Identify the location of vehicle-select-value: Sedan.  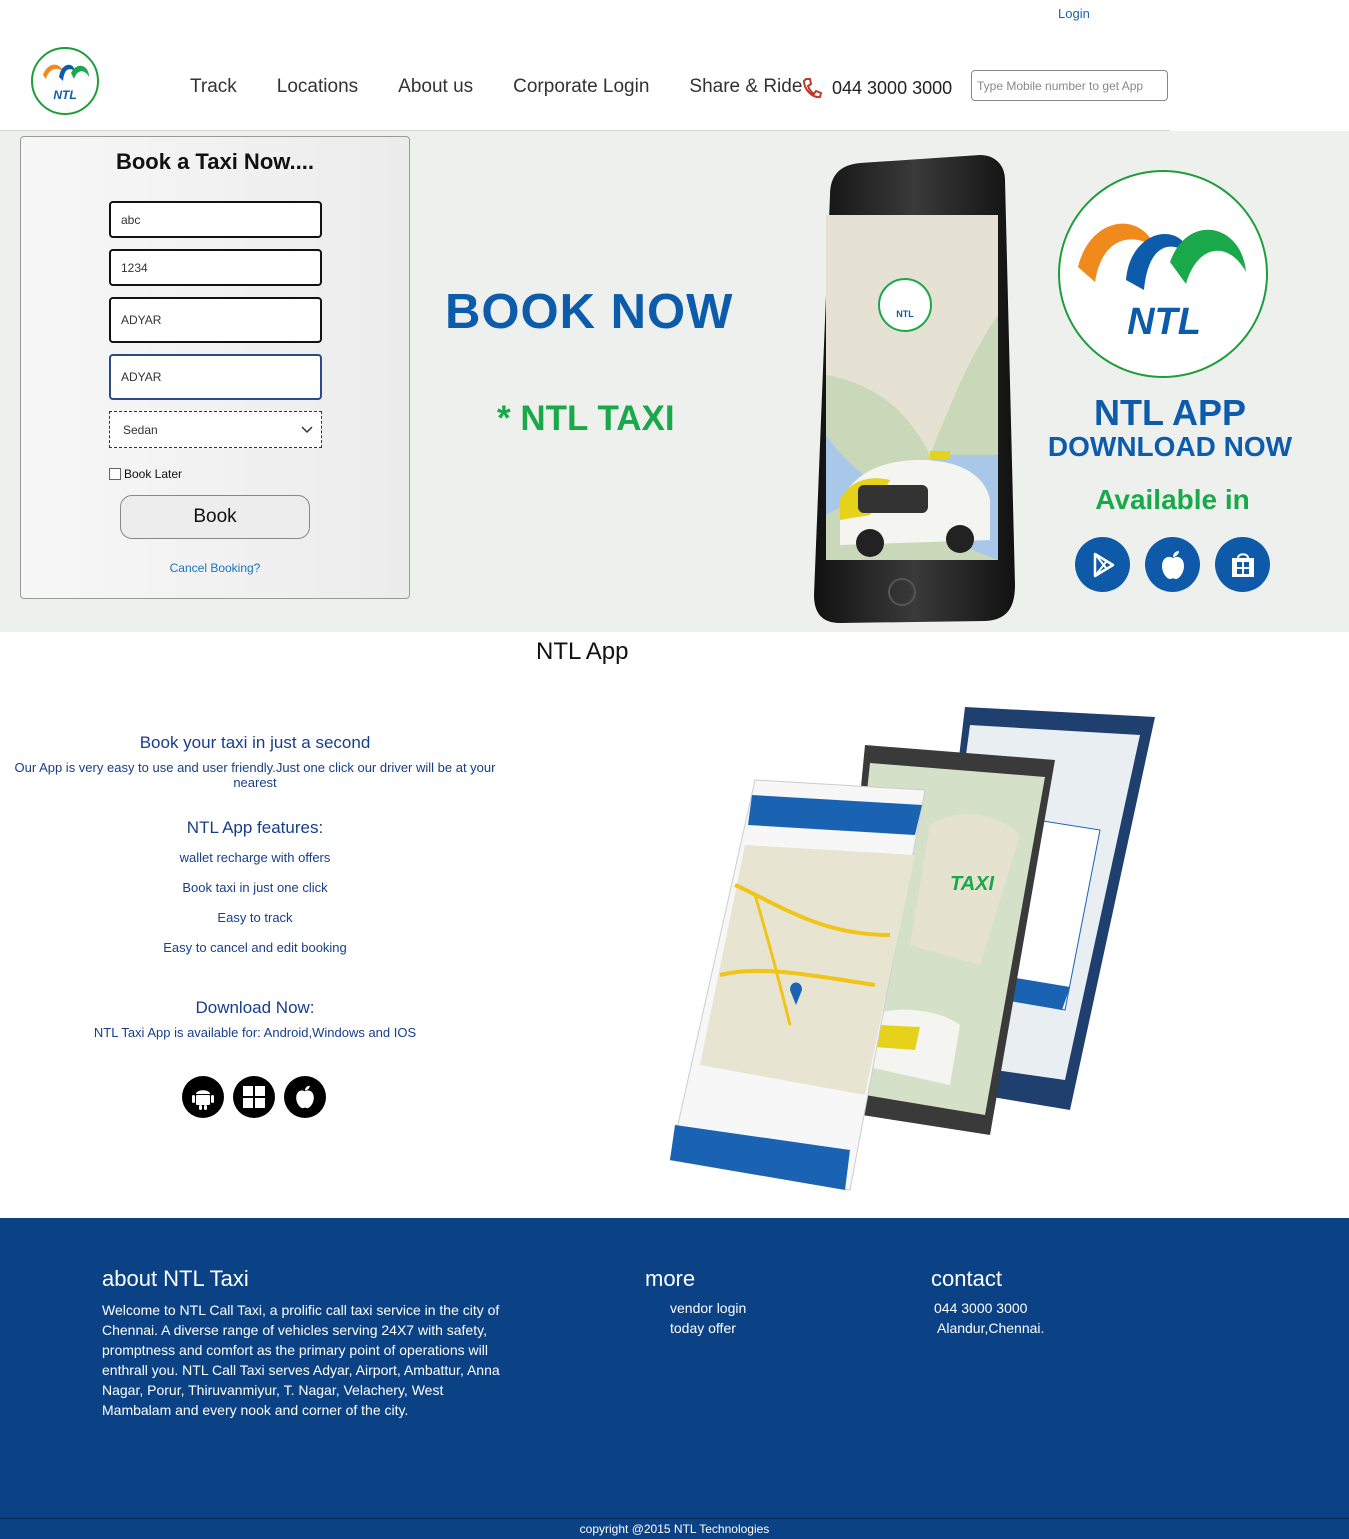
(140, 429).